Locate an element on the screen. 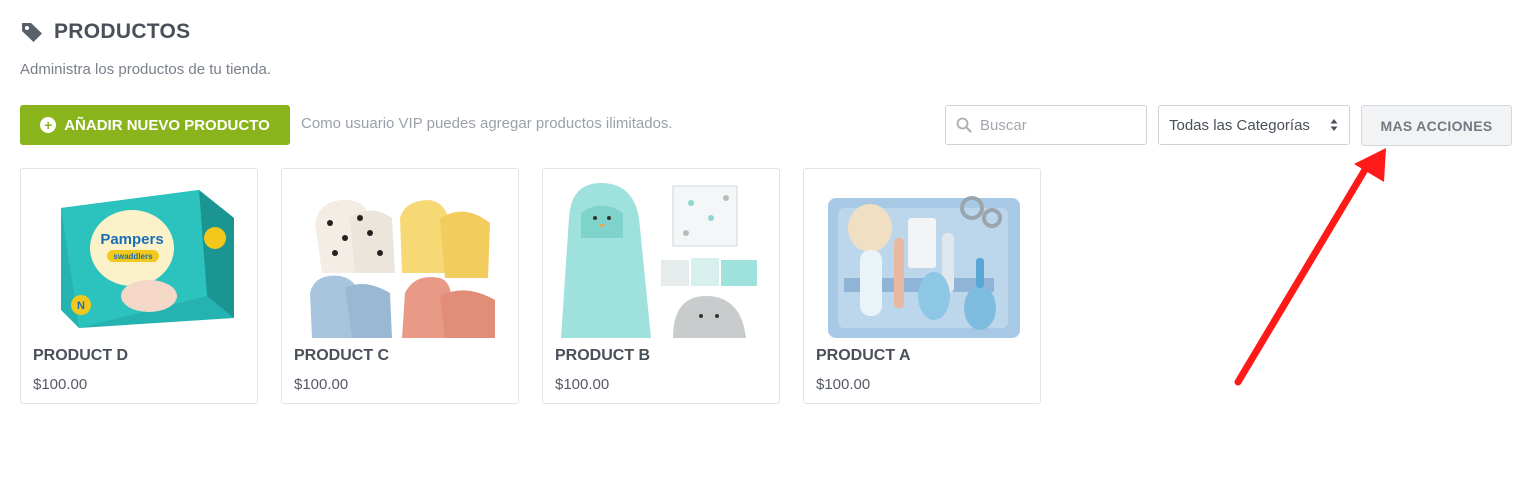 The height and width of the screenshot is (501, 1525). search-box is located at coordinates (1046, 125).